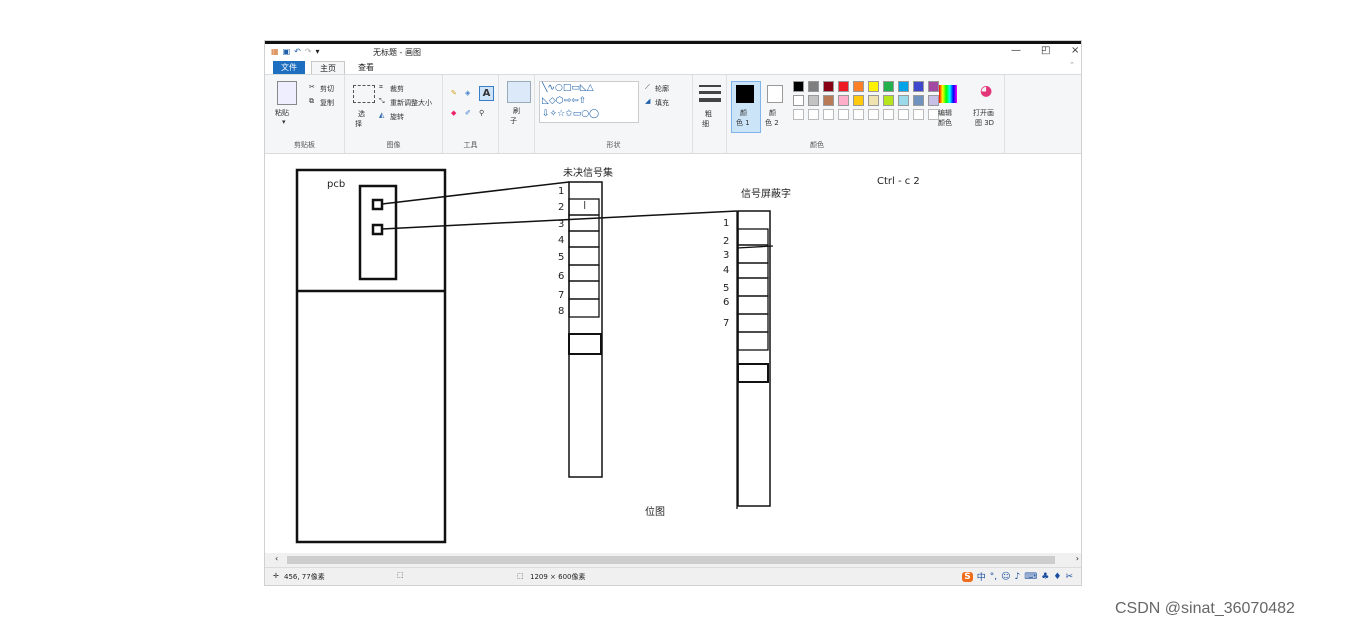 This screenshot has width=1350, height=629. I want to click on shapes-gallery: ╲∿○□▭◺△ ◺◇⬡⇨⇦⇧ ⇩✧☆✩▭○◯, so click(589, 102).